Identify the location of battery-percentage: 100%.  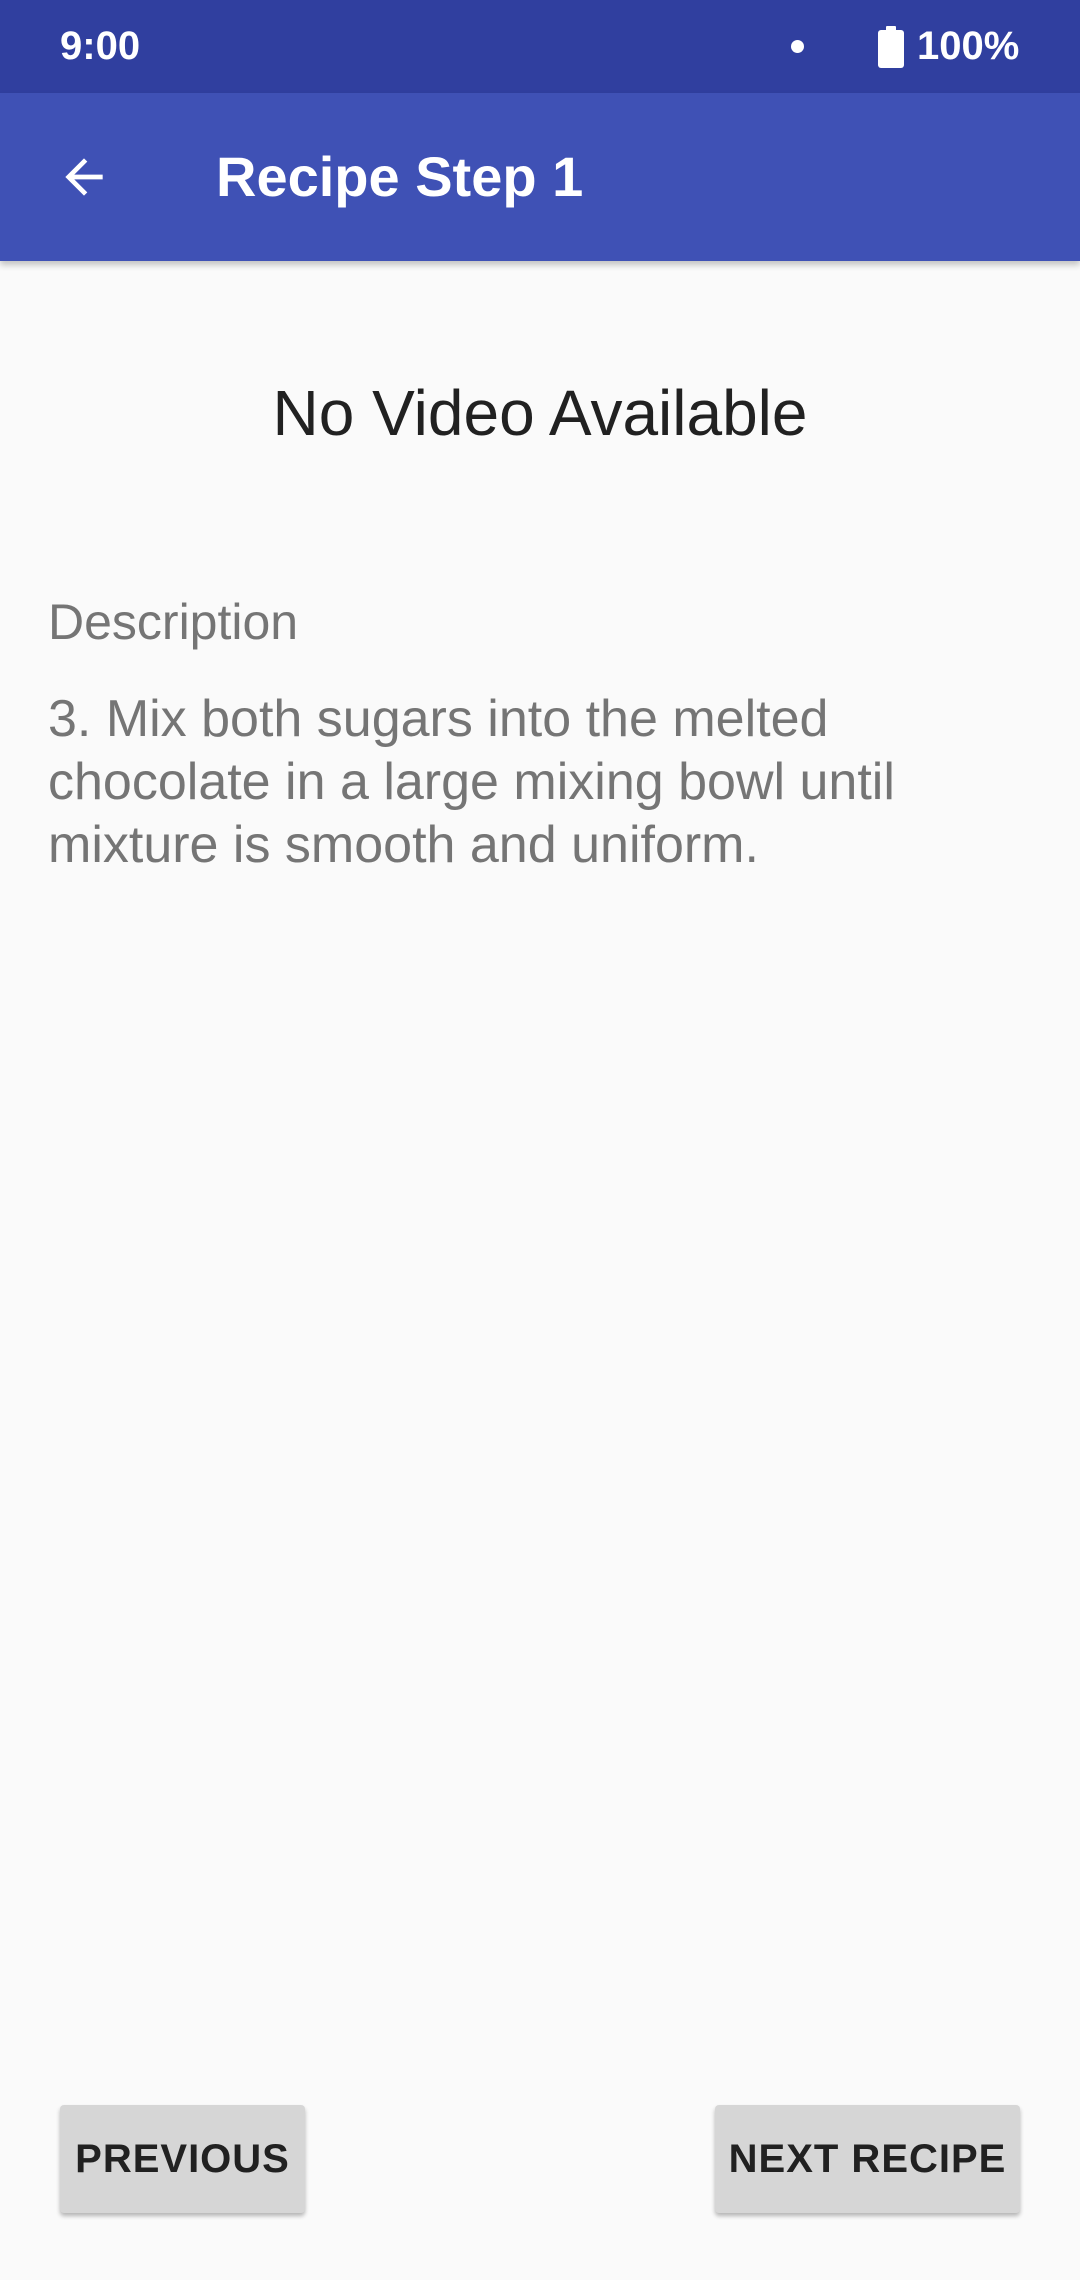
(968, 46).